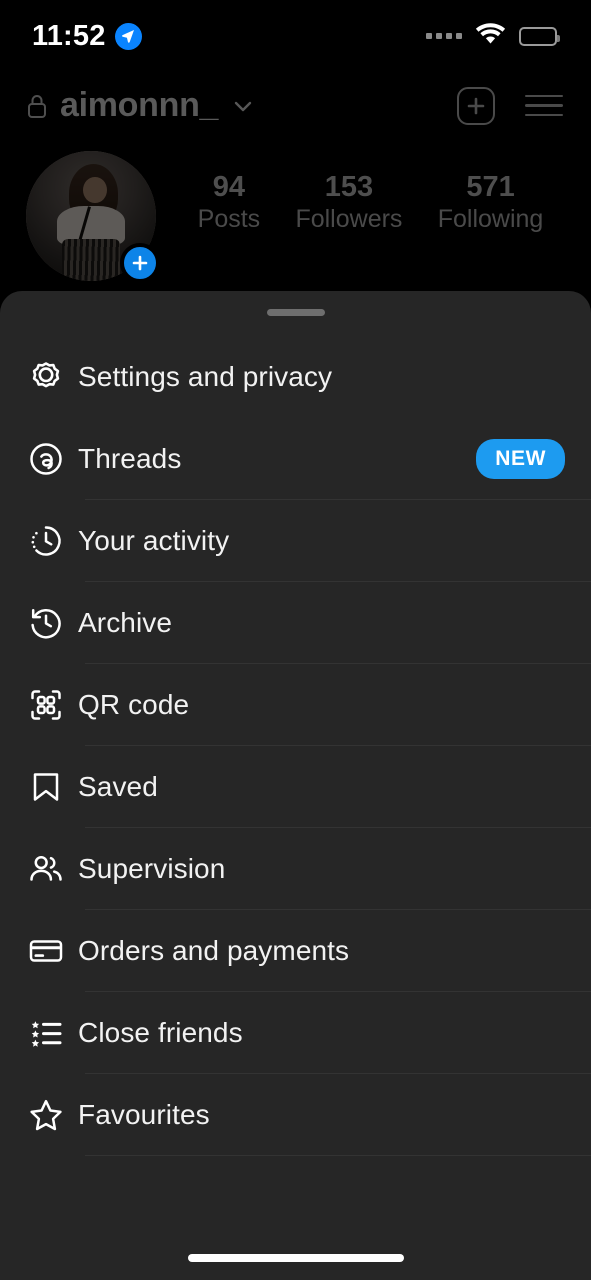 The height and width of the screenshot is (1280, 591). What do you see at coordinates (295, 1115) in the screenshot?
I see `menu-item-favourites: Favourites` at bounding box center [295, 1115].